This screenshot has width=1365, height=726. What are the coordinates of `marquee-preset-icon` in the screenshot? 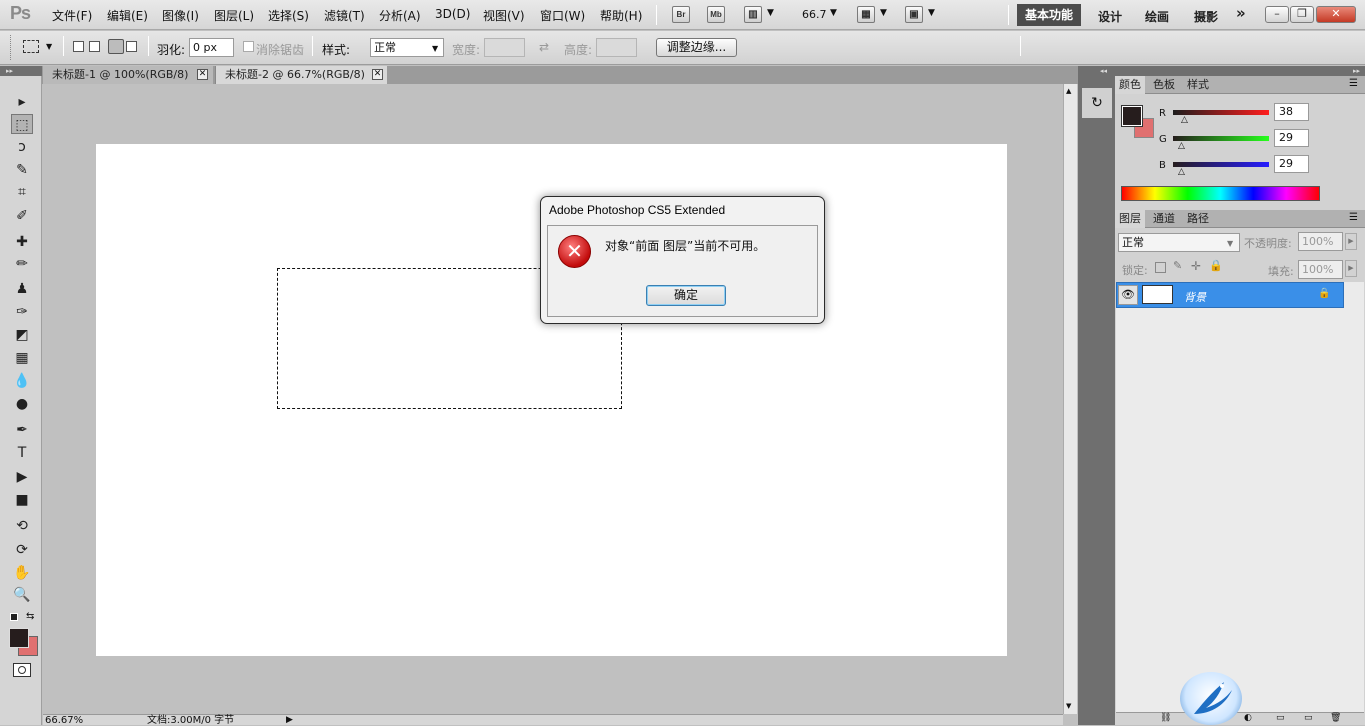 It's located at (31, 46).